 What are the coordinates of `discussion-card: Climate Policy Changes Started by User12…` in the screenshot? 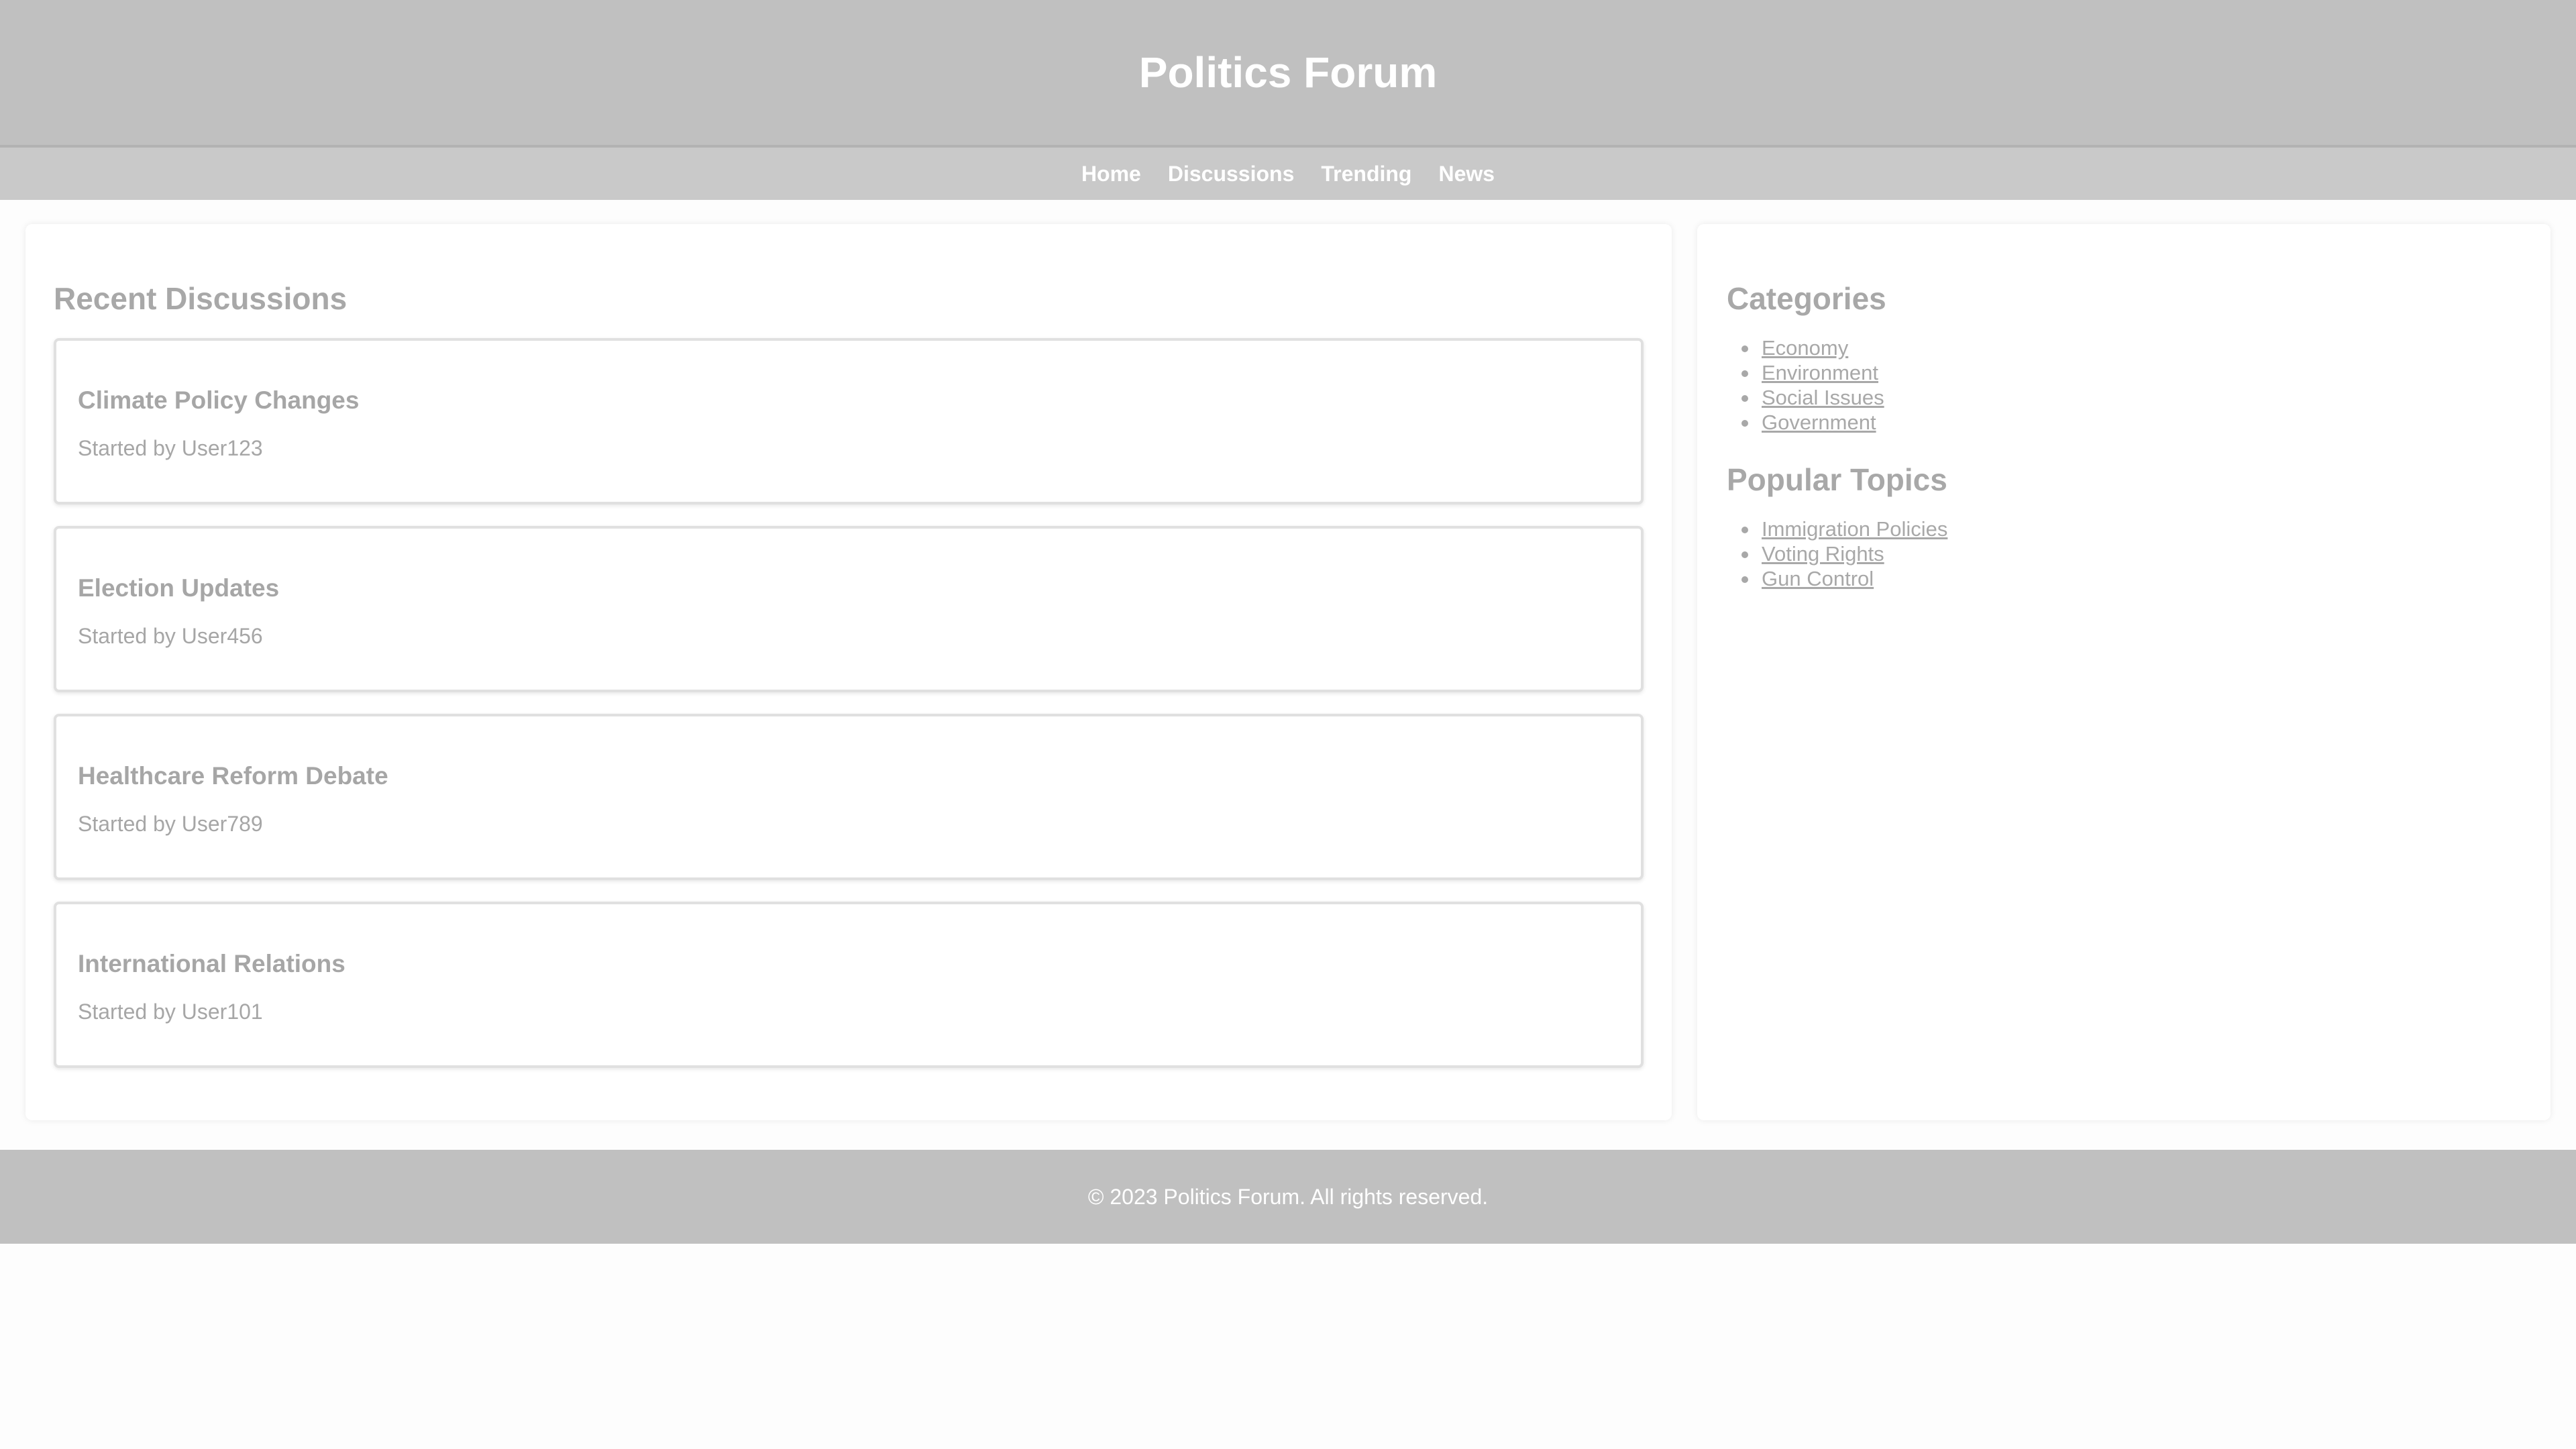 It's located at (849, 421).